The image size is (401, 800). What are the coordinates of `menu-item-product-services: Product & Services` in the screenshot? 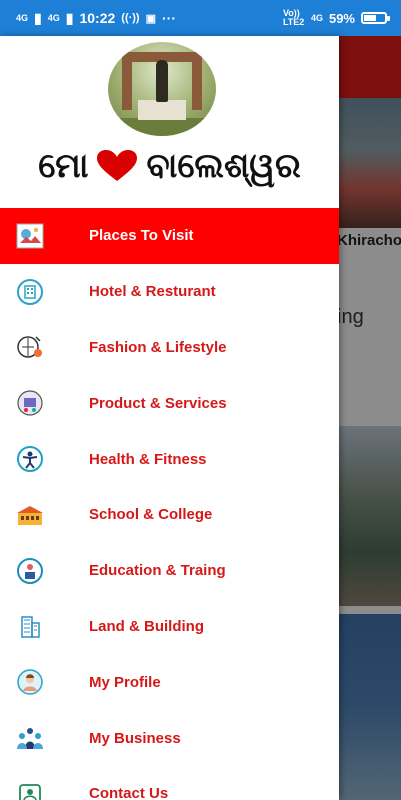 It's located at (169, 403).